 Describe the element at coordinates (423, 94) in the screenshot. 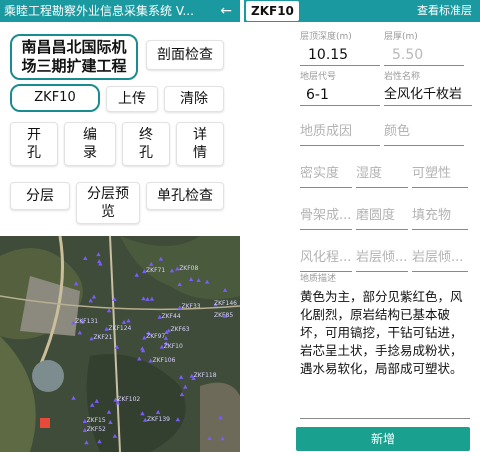

I see `rock-name-value: 全风化千枚岩` at that location.